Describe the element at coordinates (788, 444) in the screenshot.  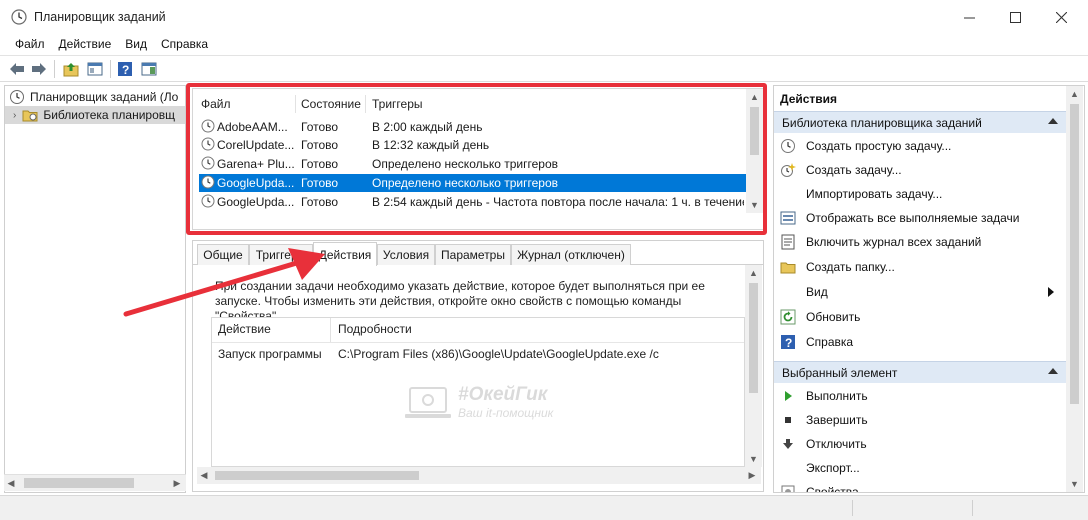
I see `disable-icon` at that location.